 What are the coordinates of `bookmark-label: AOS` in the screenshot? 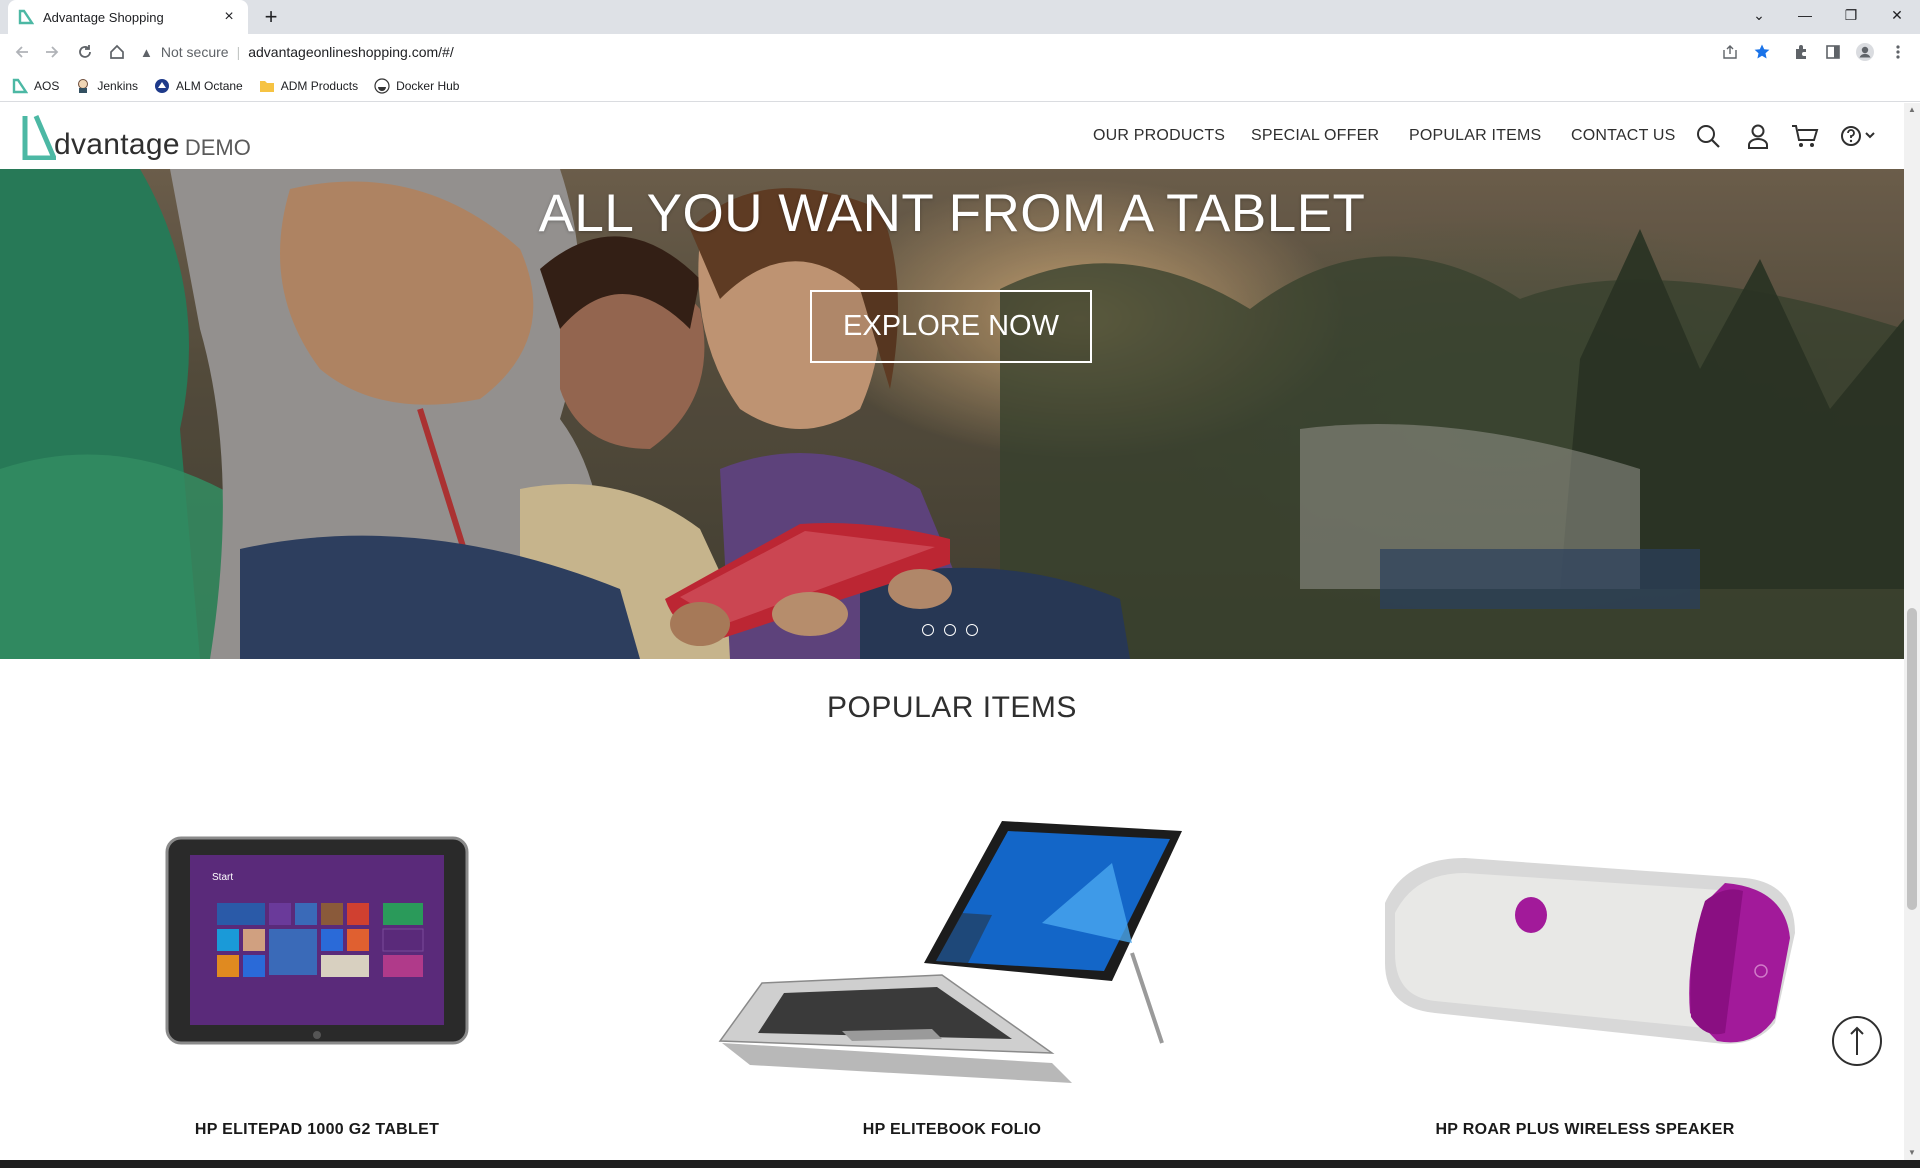 It's located at (47, 85).